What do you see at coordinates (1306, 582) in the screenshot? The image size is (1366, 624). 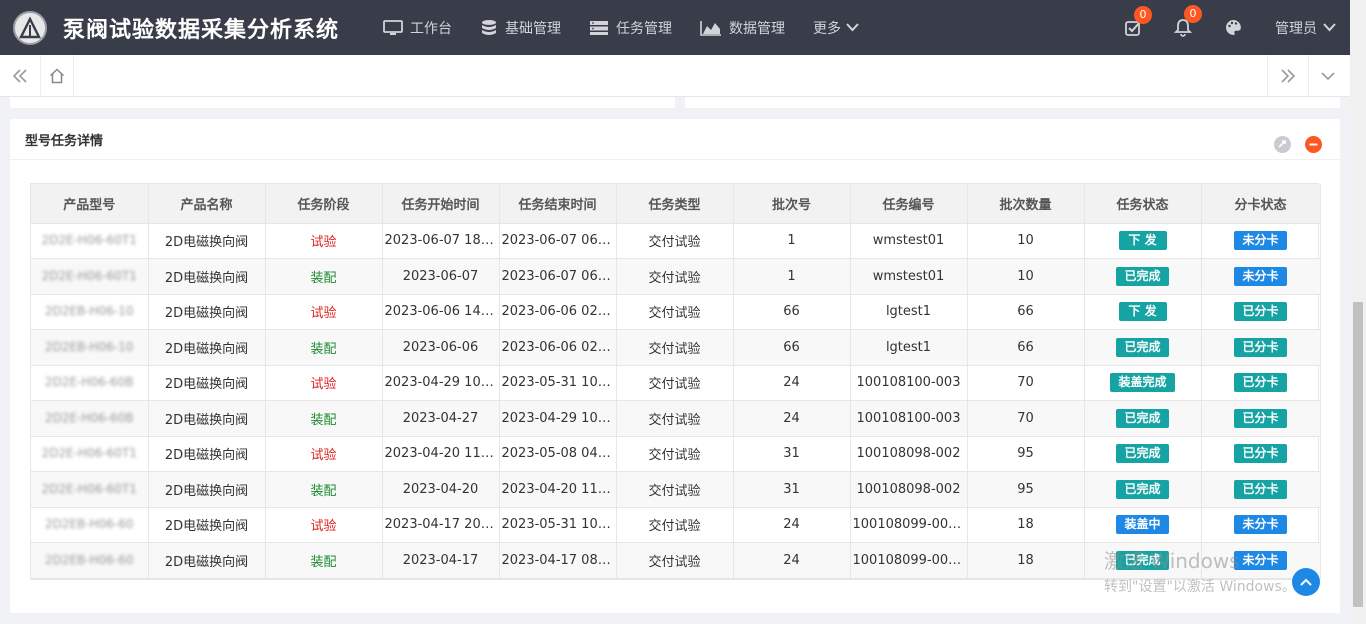 I see `back-to-top-button` at bounding box center [1306, 582].